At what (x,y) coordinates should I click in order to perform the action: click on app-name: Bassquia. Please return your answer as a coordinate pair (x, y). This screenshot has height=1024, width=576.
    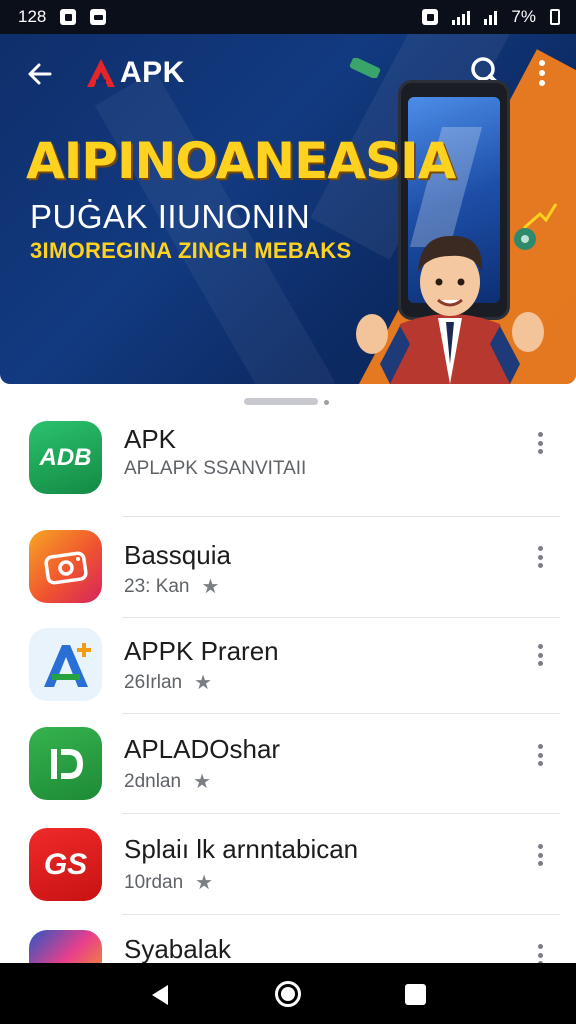
    Looking at the image, I should click on (177, 555).